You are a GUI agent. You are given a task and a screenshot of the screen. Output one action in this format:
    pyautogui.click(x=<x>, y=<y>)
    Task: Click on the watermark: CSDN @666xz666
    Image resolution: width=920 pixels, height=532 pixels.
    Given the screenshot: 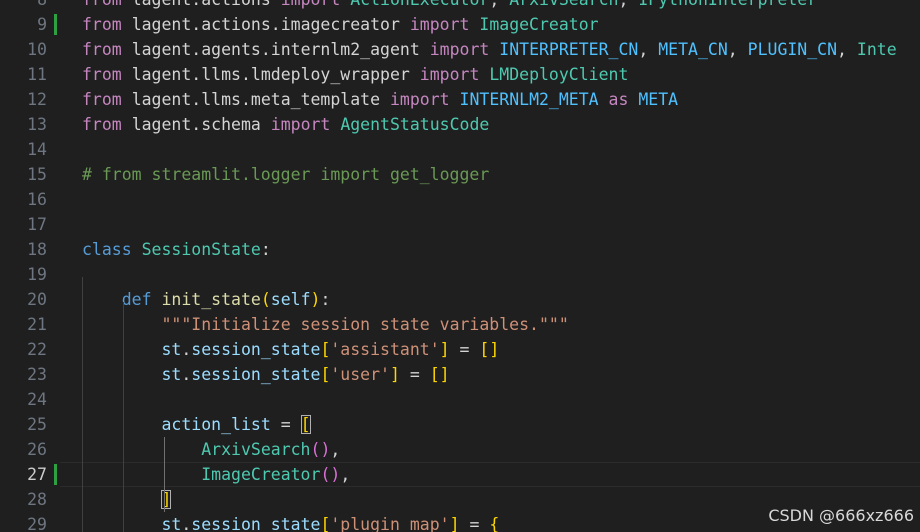 What is the action you would take?
    pyautogui.click(x=841, y=515)
    